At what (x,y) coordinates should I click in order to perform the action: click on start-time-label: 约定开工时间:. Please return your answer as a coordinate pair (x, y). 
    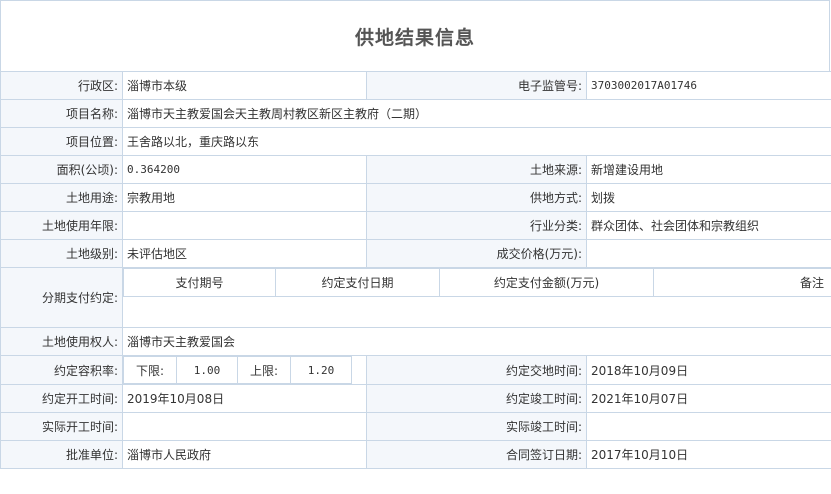
    Looking at the image, I should click on (61, 398).